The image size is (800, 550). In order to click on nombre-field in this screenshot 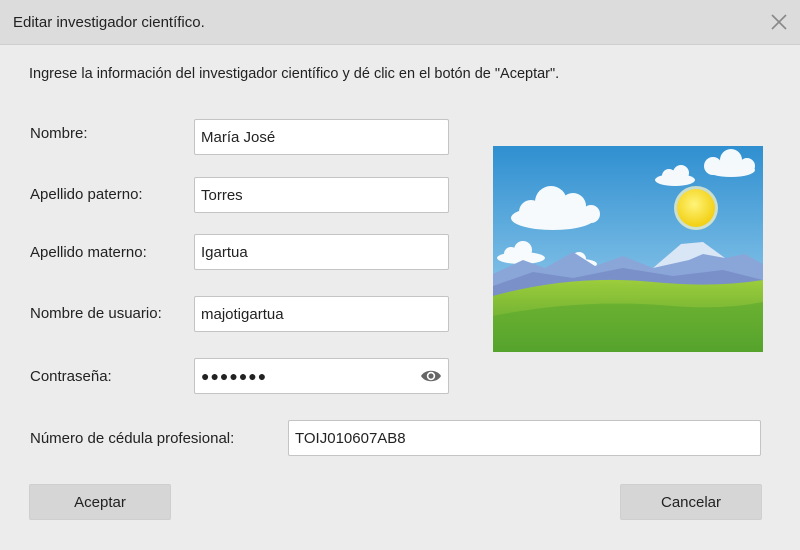, I will do `click(321, 137)`.